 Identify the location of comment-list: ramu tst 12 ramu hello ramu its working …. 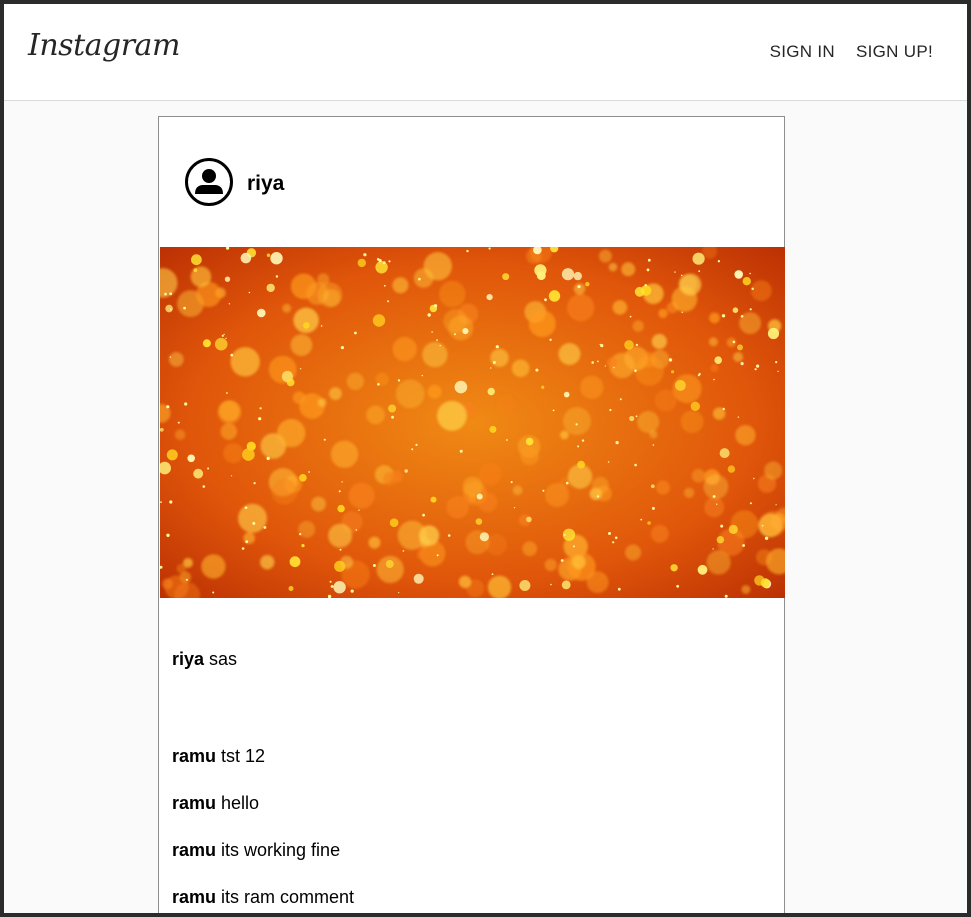
(263, 829).